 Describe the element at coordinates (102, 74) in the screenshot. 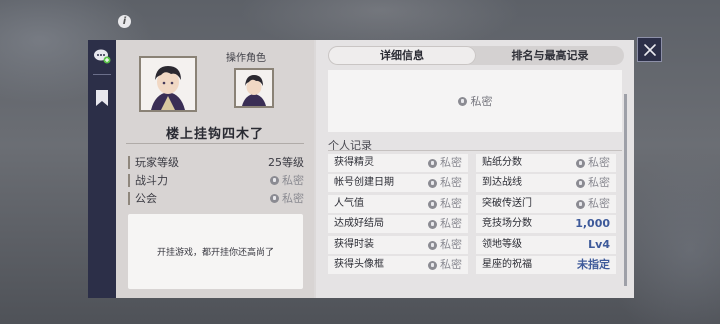

I see `side-divider` at that location.